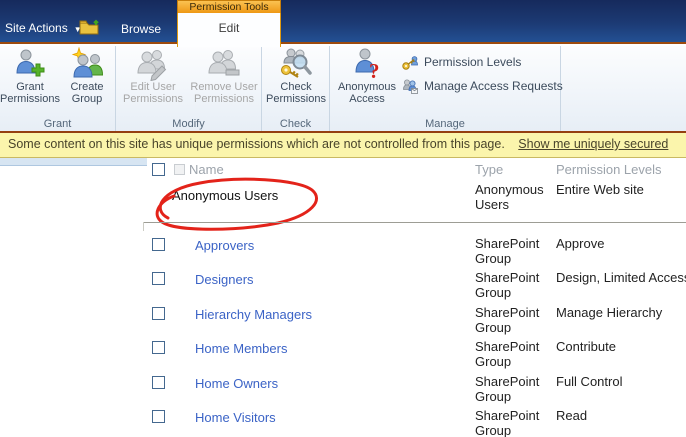 This screenshot has width=686, height=437. I want to click on permission-levels-label: Permission Levels, so click(473, 62).